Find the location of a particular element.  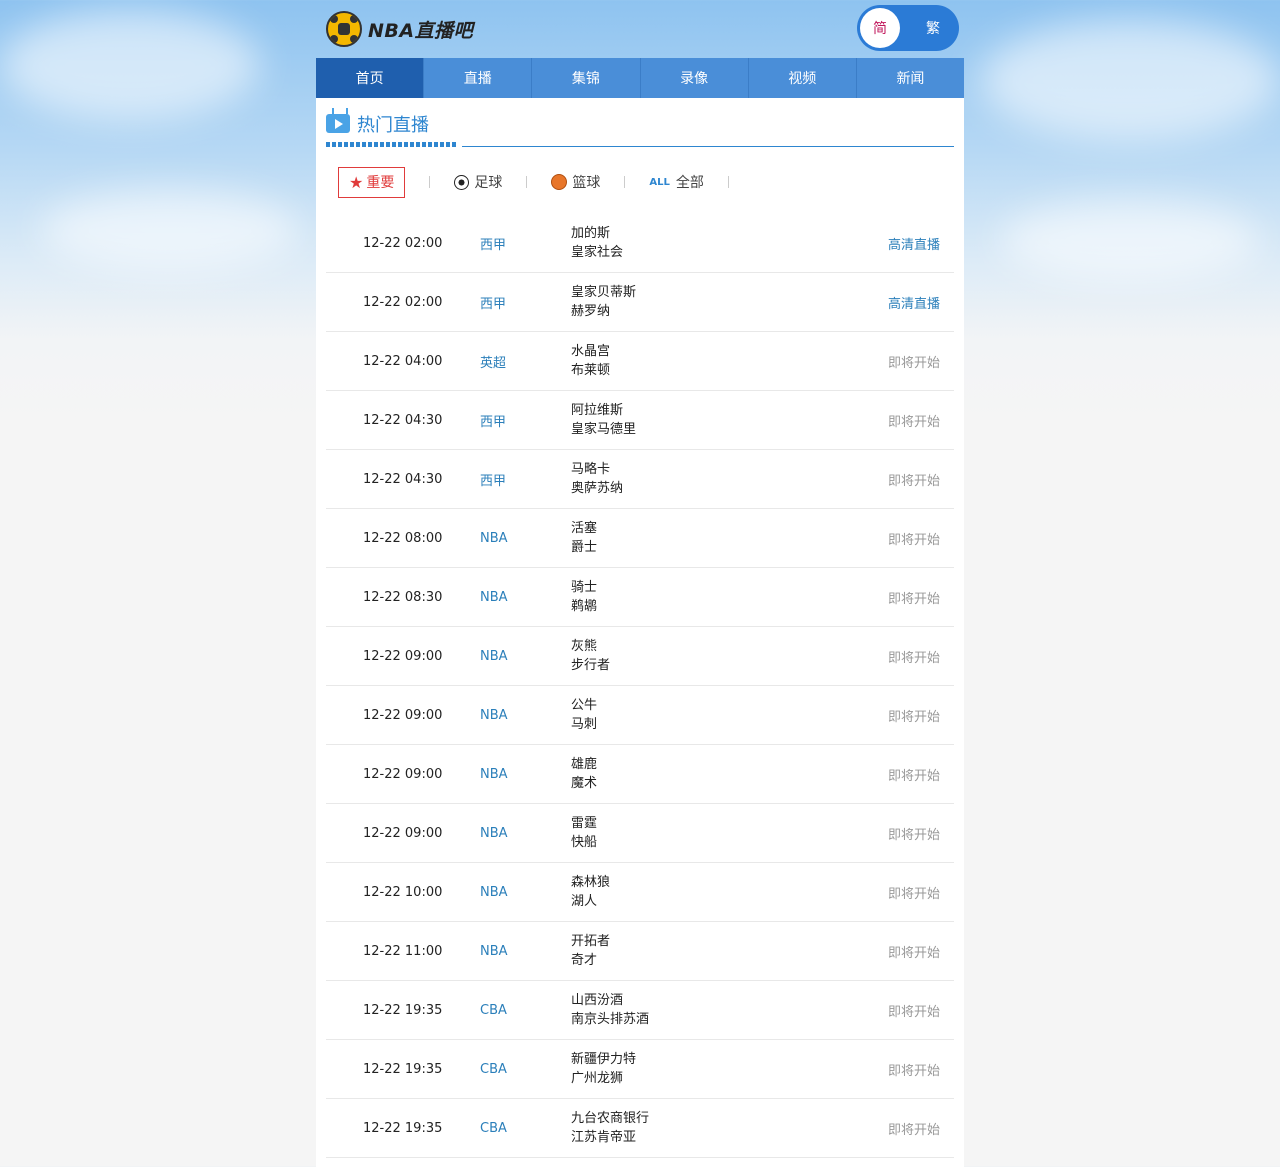

match-row: 12-22 08:30 NBA 骑士 鹈鹕 即将开始 is located at coordinates (640, 597).